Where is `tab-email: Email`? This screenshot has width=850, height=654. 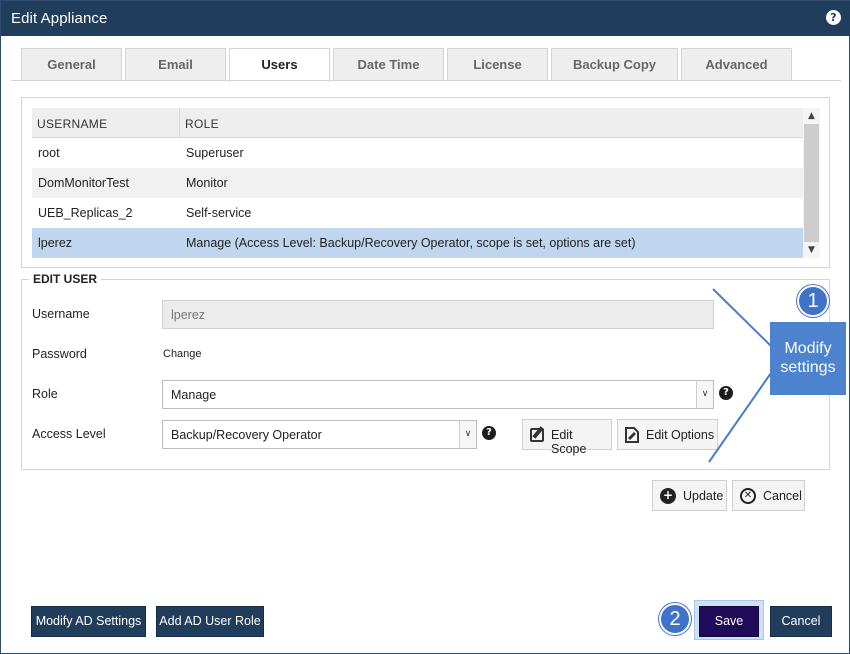
tab-email: Email is located at coordinates (175, 64).